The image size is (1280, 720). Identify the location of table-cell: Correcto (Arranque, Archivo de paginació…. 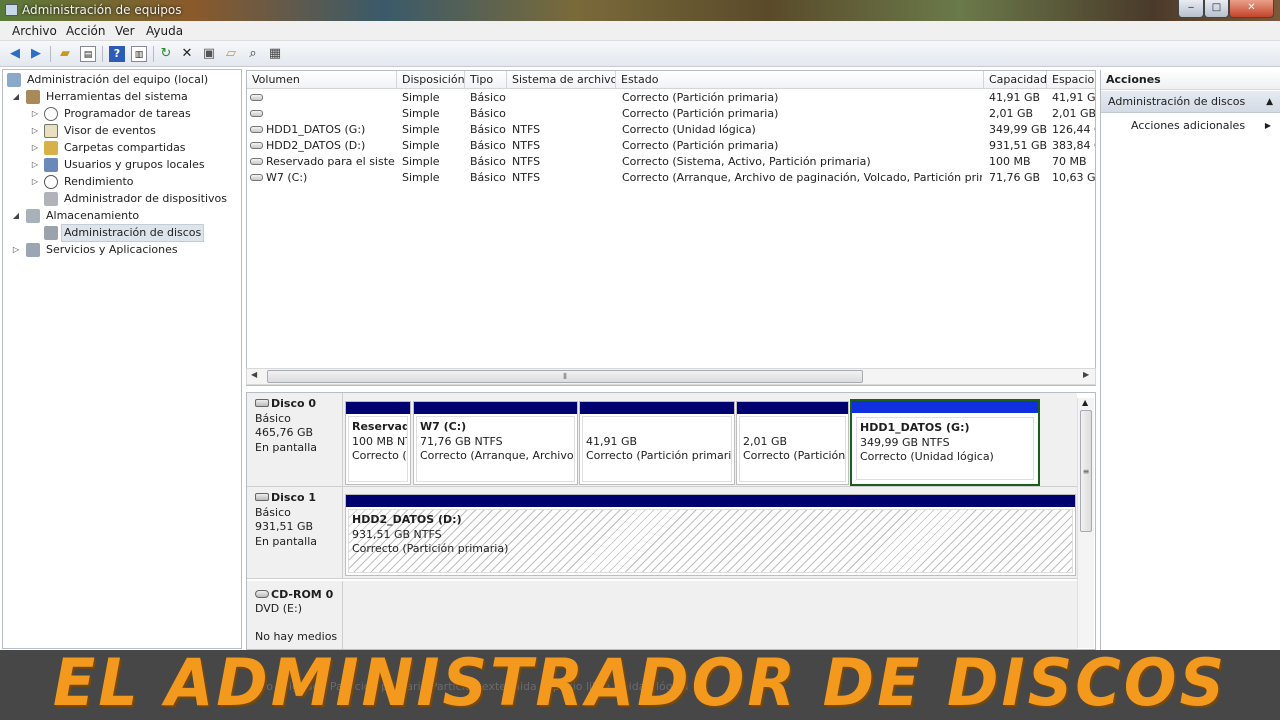
(802, 177).